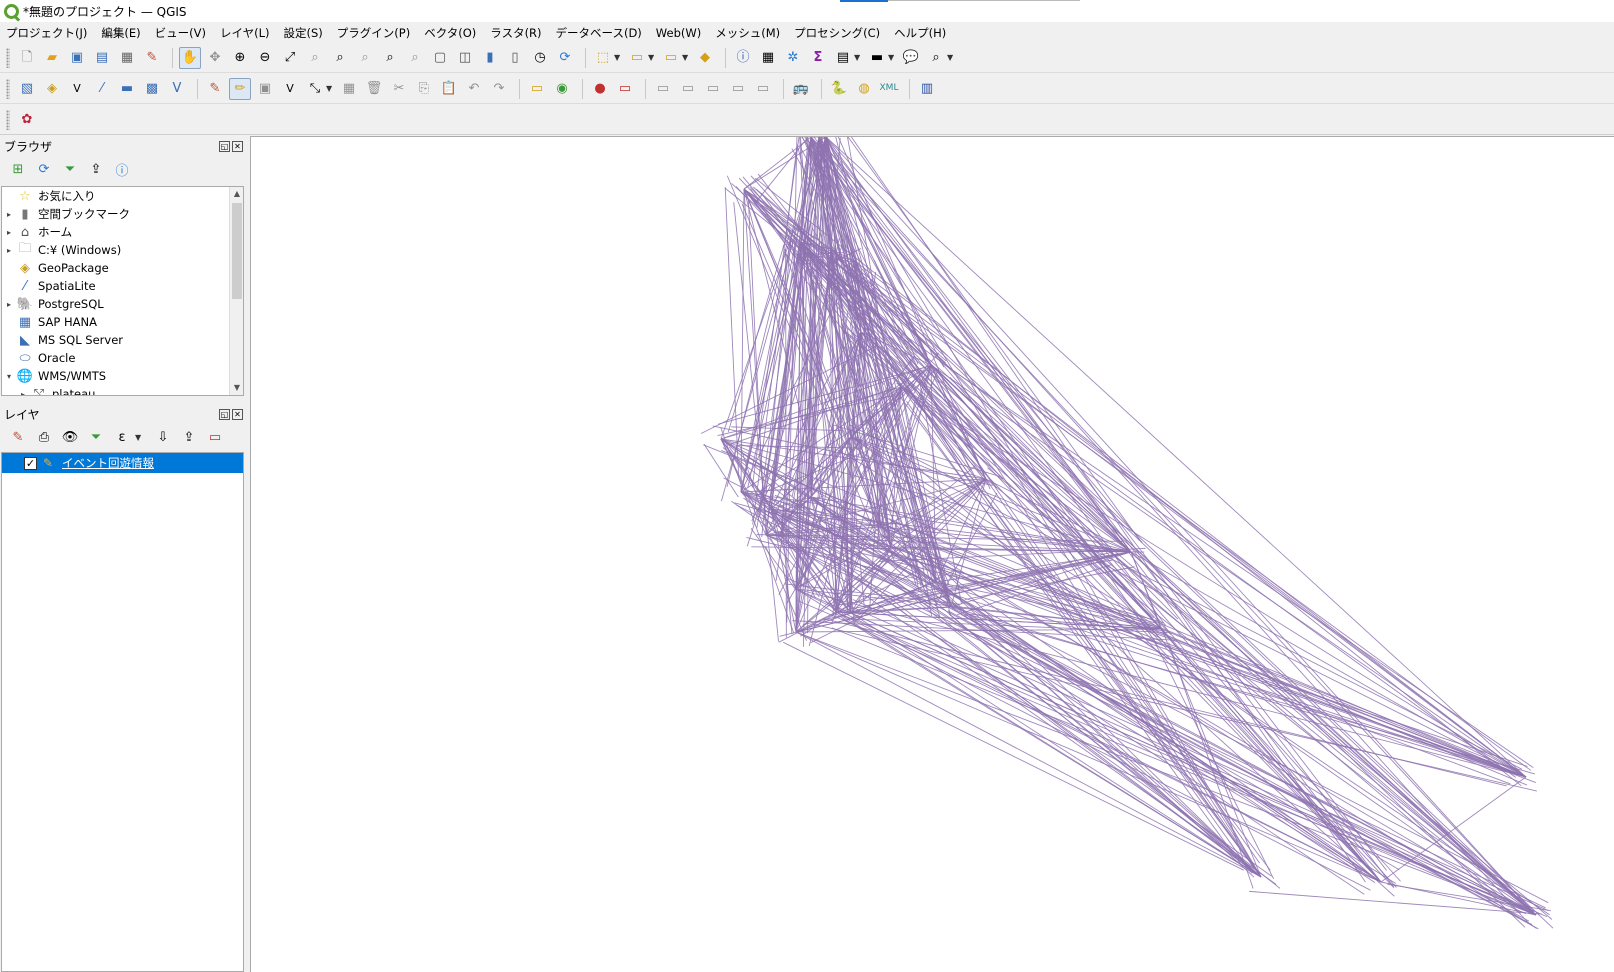 This screenshot has height=972, width=1614. I want to click on info-icon: ⓘ, so click(122, 169).